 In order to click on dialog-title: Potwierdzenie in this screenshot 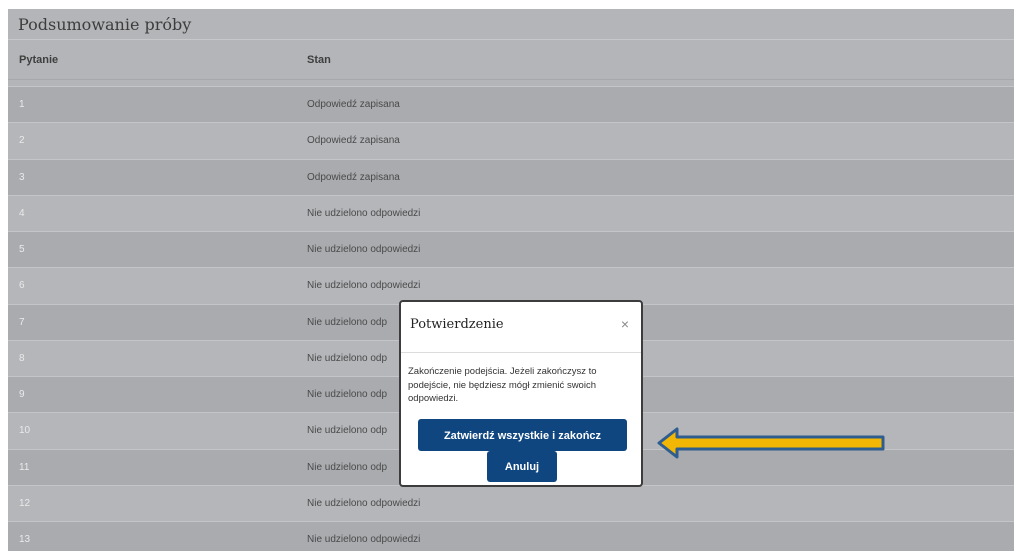, I will do `click(457, 324)`.